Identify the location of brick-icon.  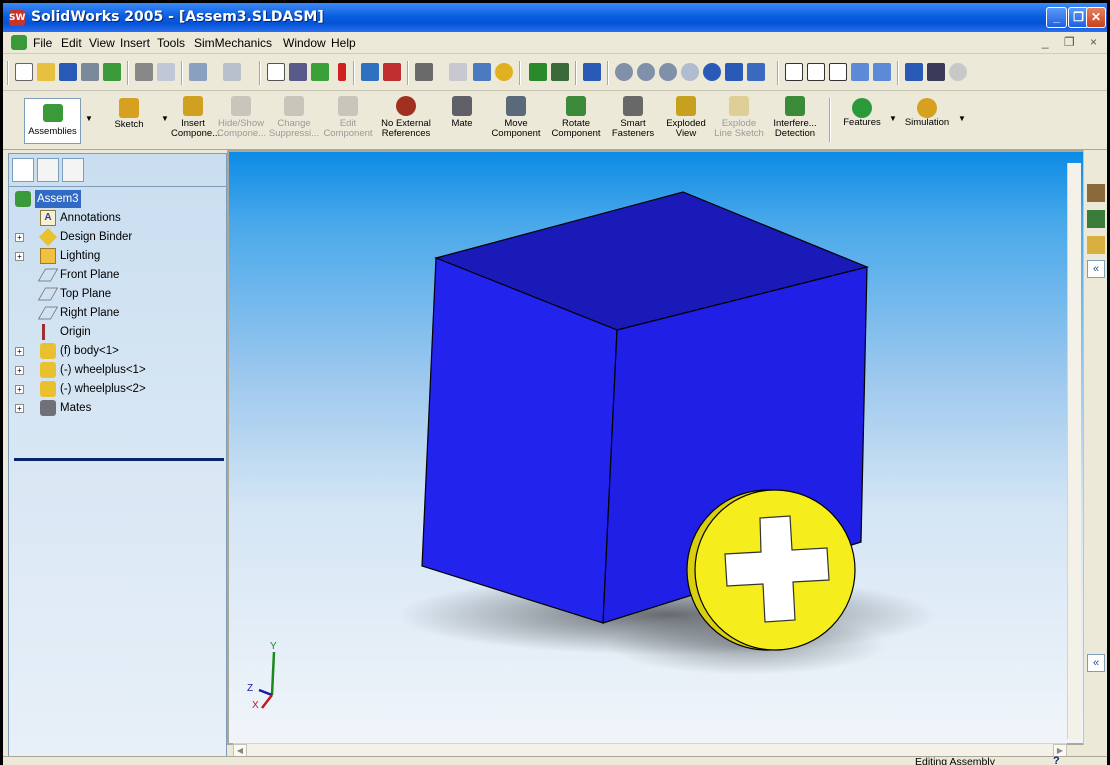
(392, 72).